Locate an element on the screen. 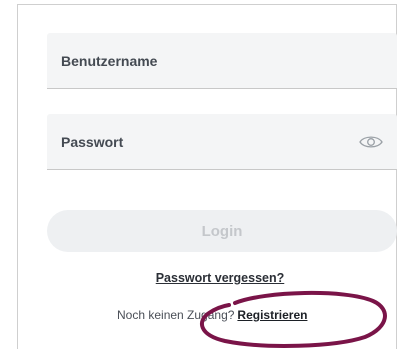 The width and height of the screenshot is (414, 349). login-button: Login is located at coordinates (222, 231).